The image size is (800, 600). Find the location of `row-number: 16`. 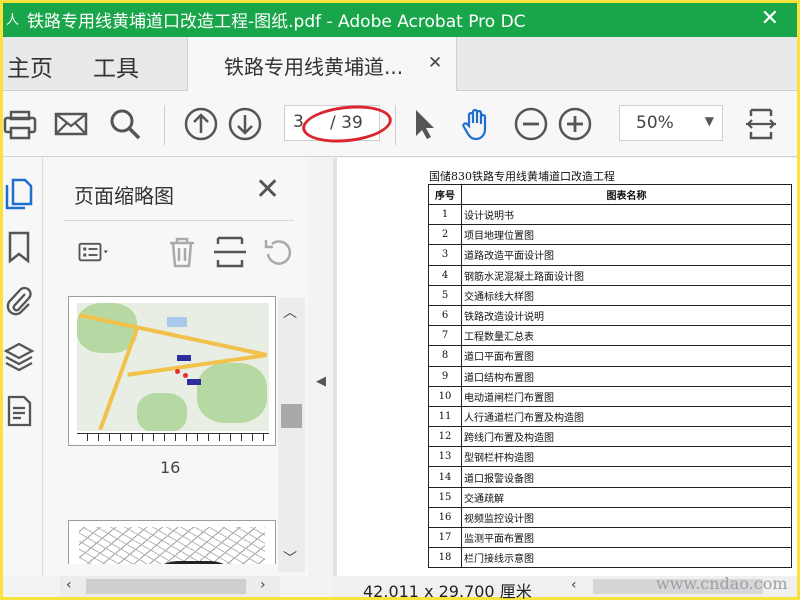

row-number: 16 is located at coordinates (445, 517).